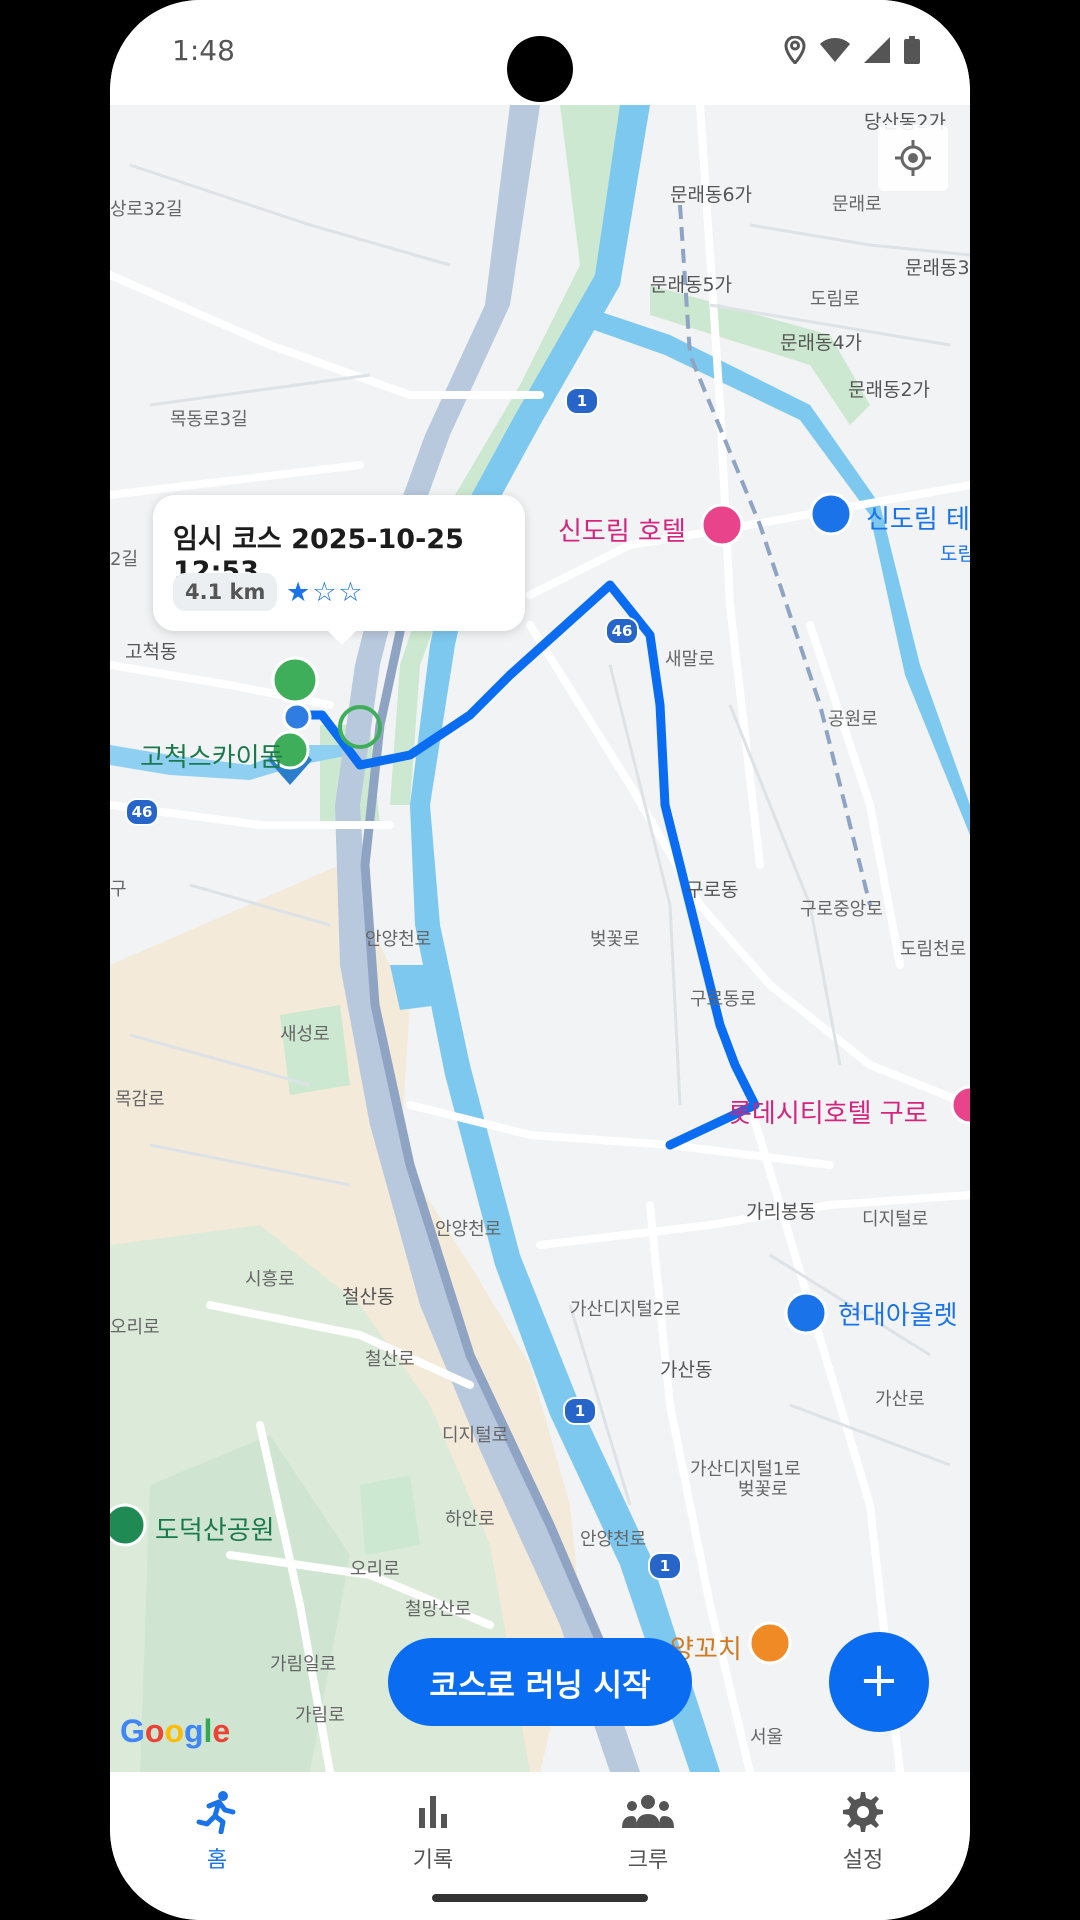 Image resolution: width=1080 pixels, height=1920 pixels. What do you see at coordinates (135, 1327) in the screenshot?
I see `map-label-orirro-2: 오리로` at bounding box center [135, 1327].